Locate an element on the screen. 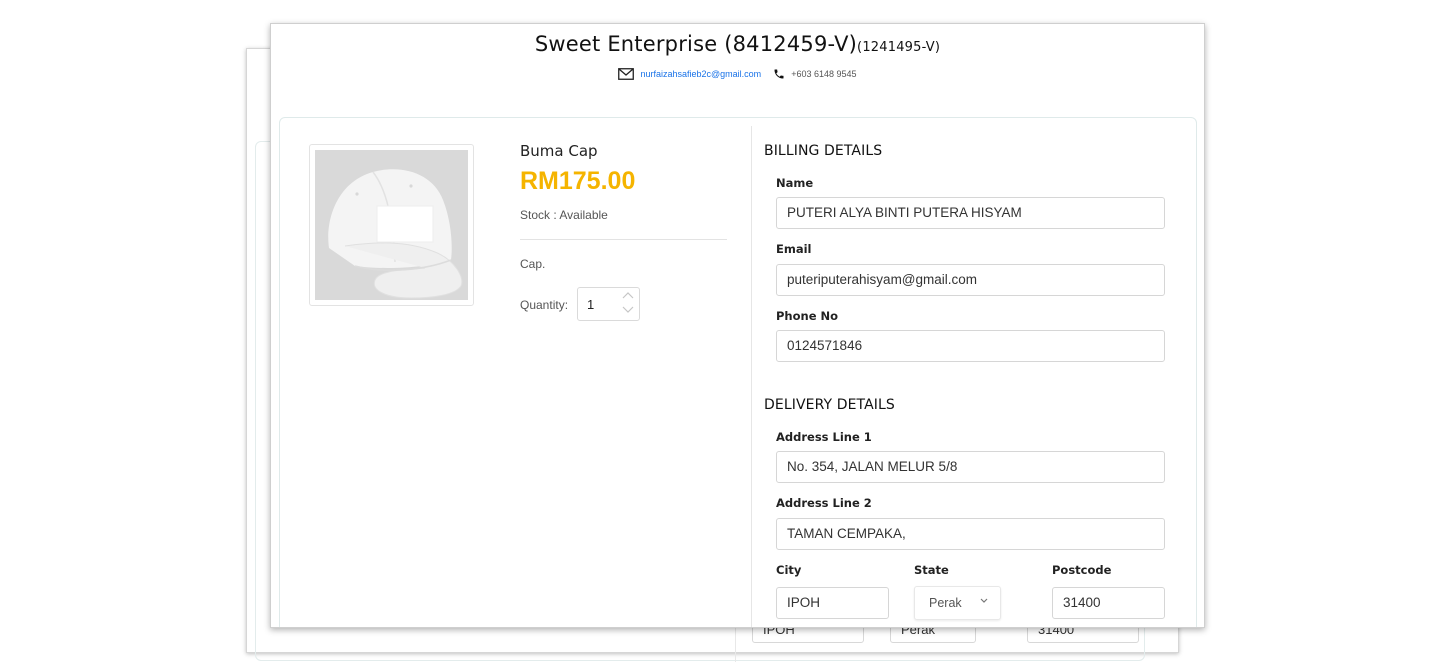  name-label: Name is located at coordinates (795, 183).